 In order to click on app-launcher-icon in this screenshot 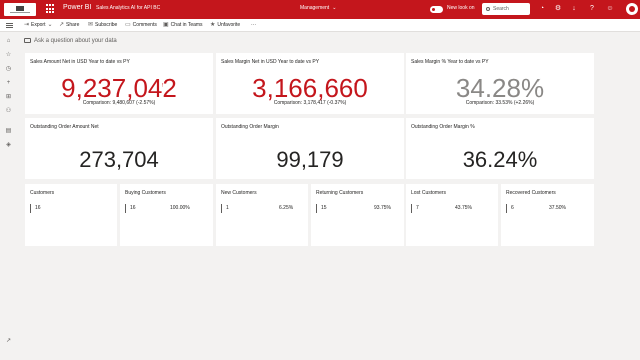, I will do `click(51, 9)`.